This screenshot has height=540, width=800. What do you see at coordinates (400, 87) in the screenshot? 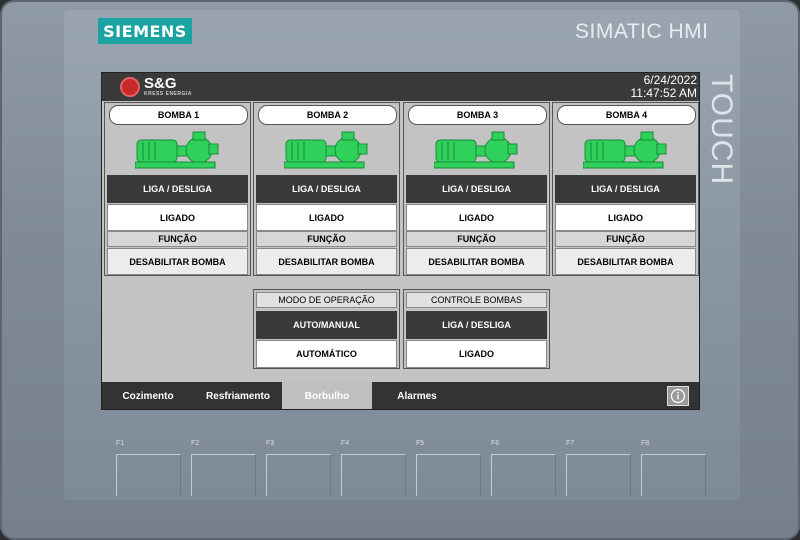
I see `top-bar: S&G KRESS ENERGIA 6/24/2022 11:47:52 AM` at bounding box center [400, 87].